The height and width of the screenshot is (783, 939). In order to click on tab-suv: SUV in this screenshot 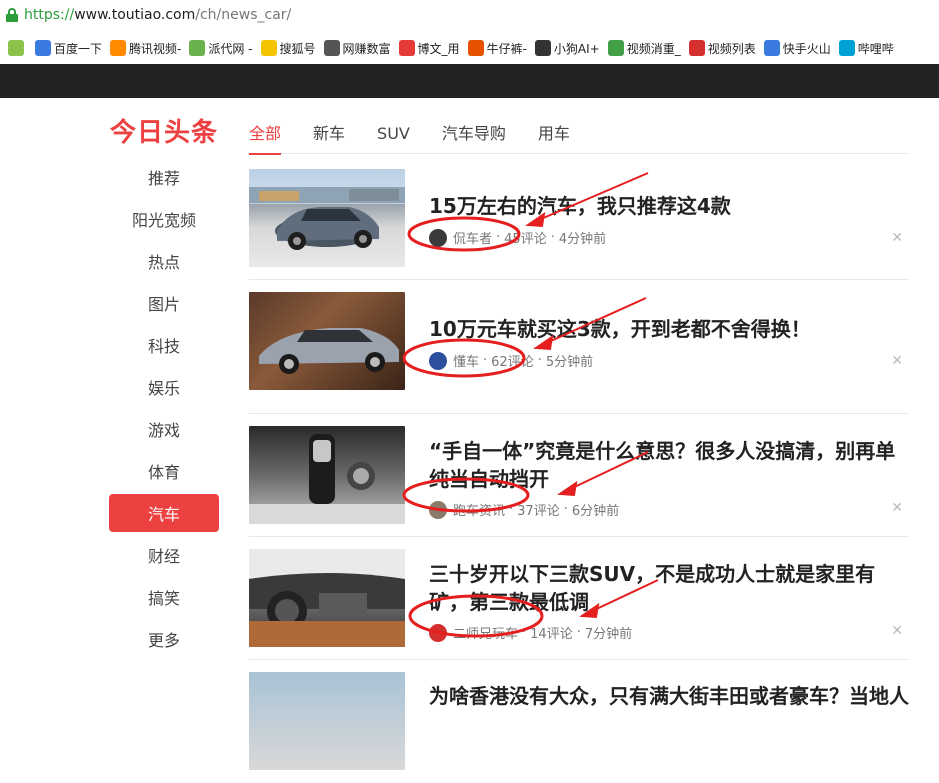, I will do `click(393, 134)`.